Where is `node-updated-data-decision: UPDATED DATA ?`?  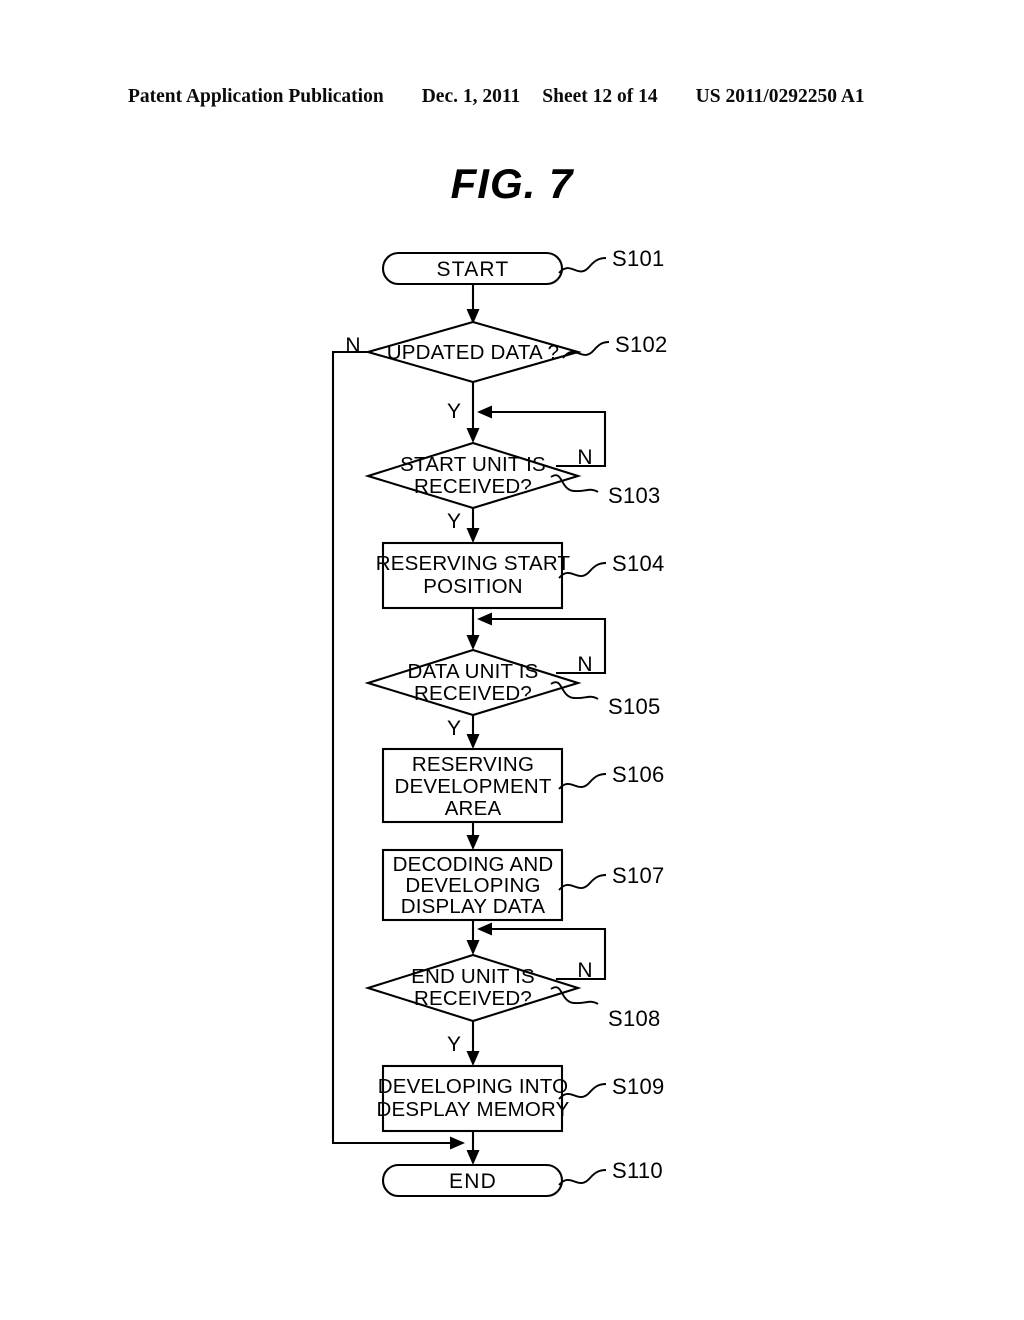
node-updated-data-decision: UPDATED DATA ? is located at coordinates (473, 352).